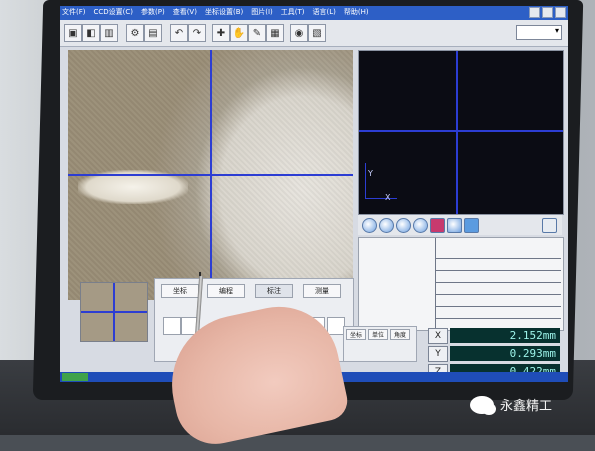 The image size is (595, 451). I want to click on list-column-divider, so click(435, 284).